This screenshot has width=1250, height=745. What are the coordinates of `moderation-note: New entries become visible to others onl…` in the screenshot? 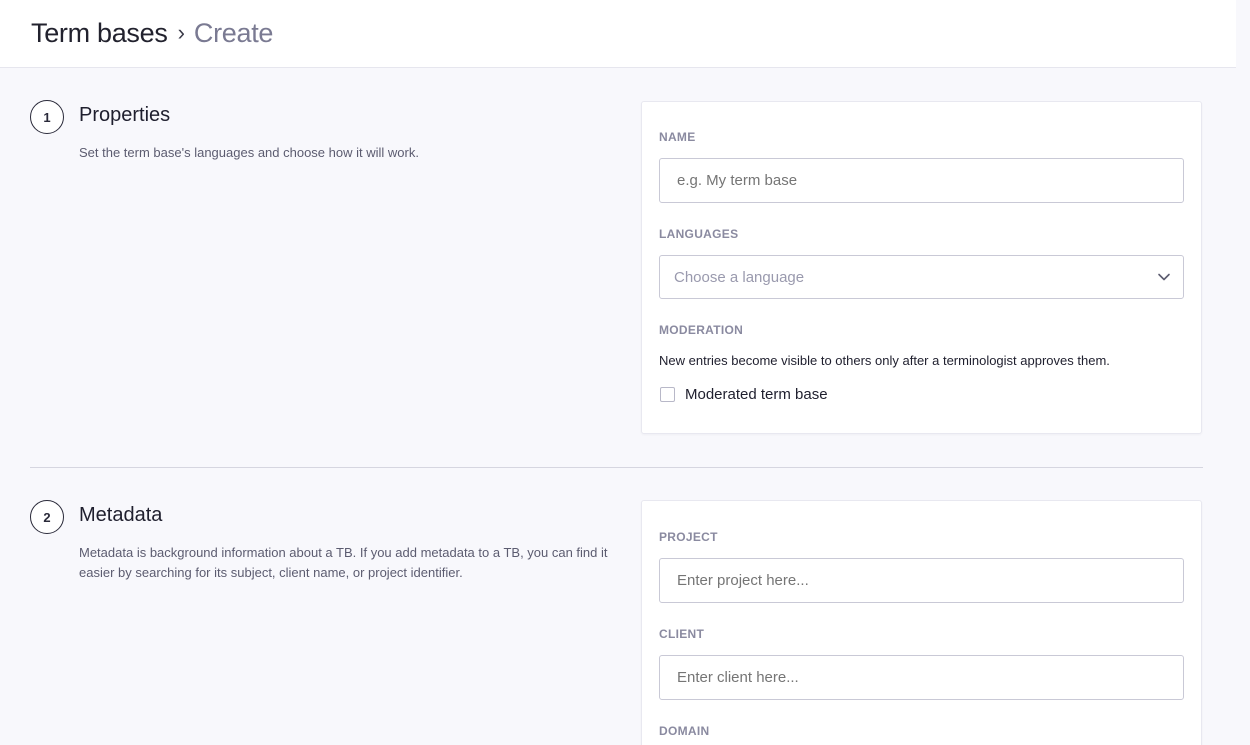 It's located at (884, 360).